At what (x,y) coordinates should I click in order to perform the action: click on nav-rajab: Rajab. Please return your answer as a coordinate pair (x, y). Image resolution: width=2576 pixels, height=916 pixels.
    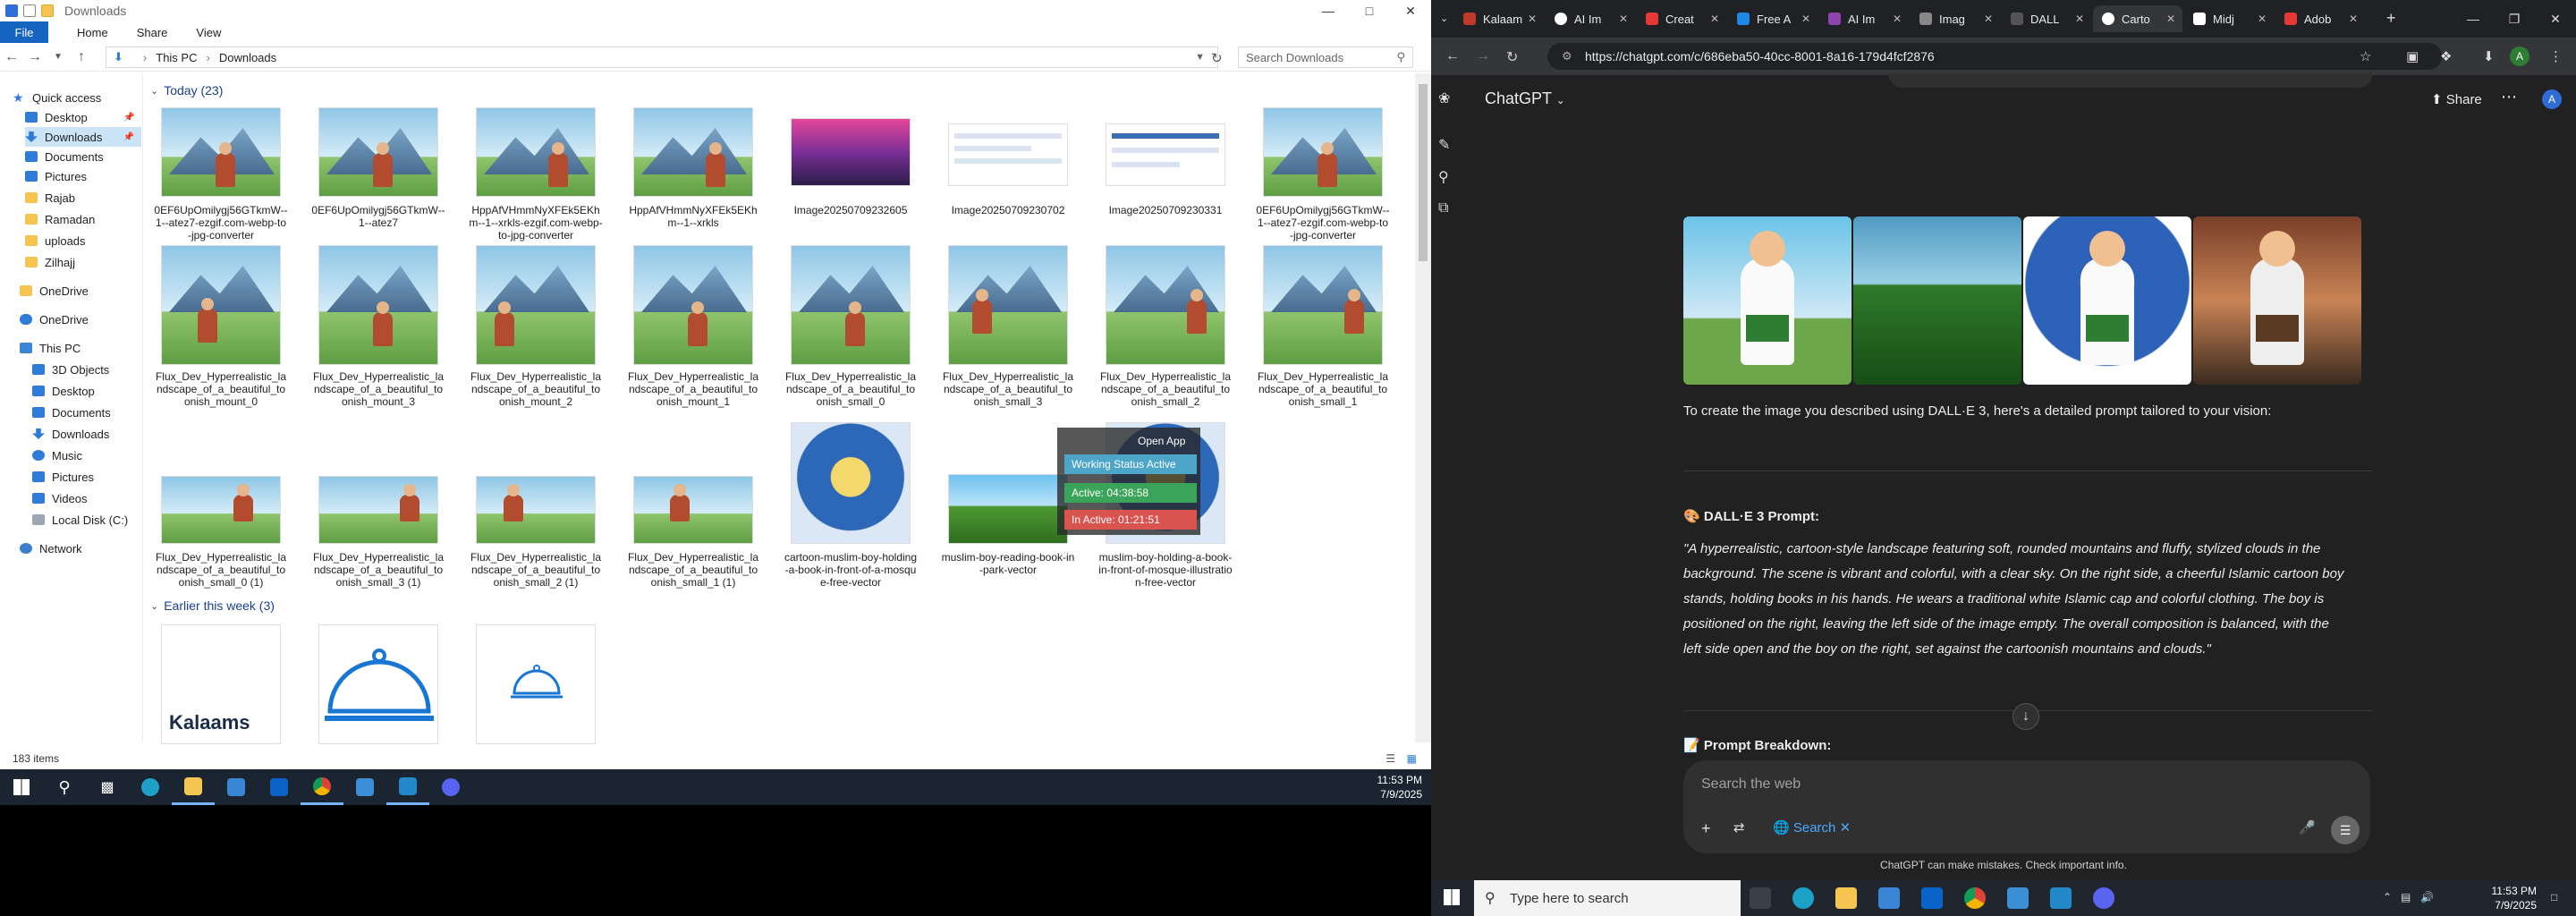
    Looking at the image, I should click on (50, 198).